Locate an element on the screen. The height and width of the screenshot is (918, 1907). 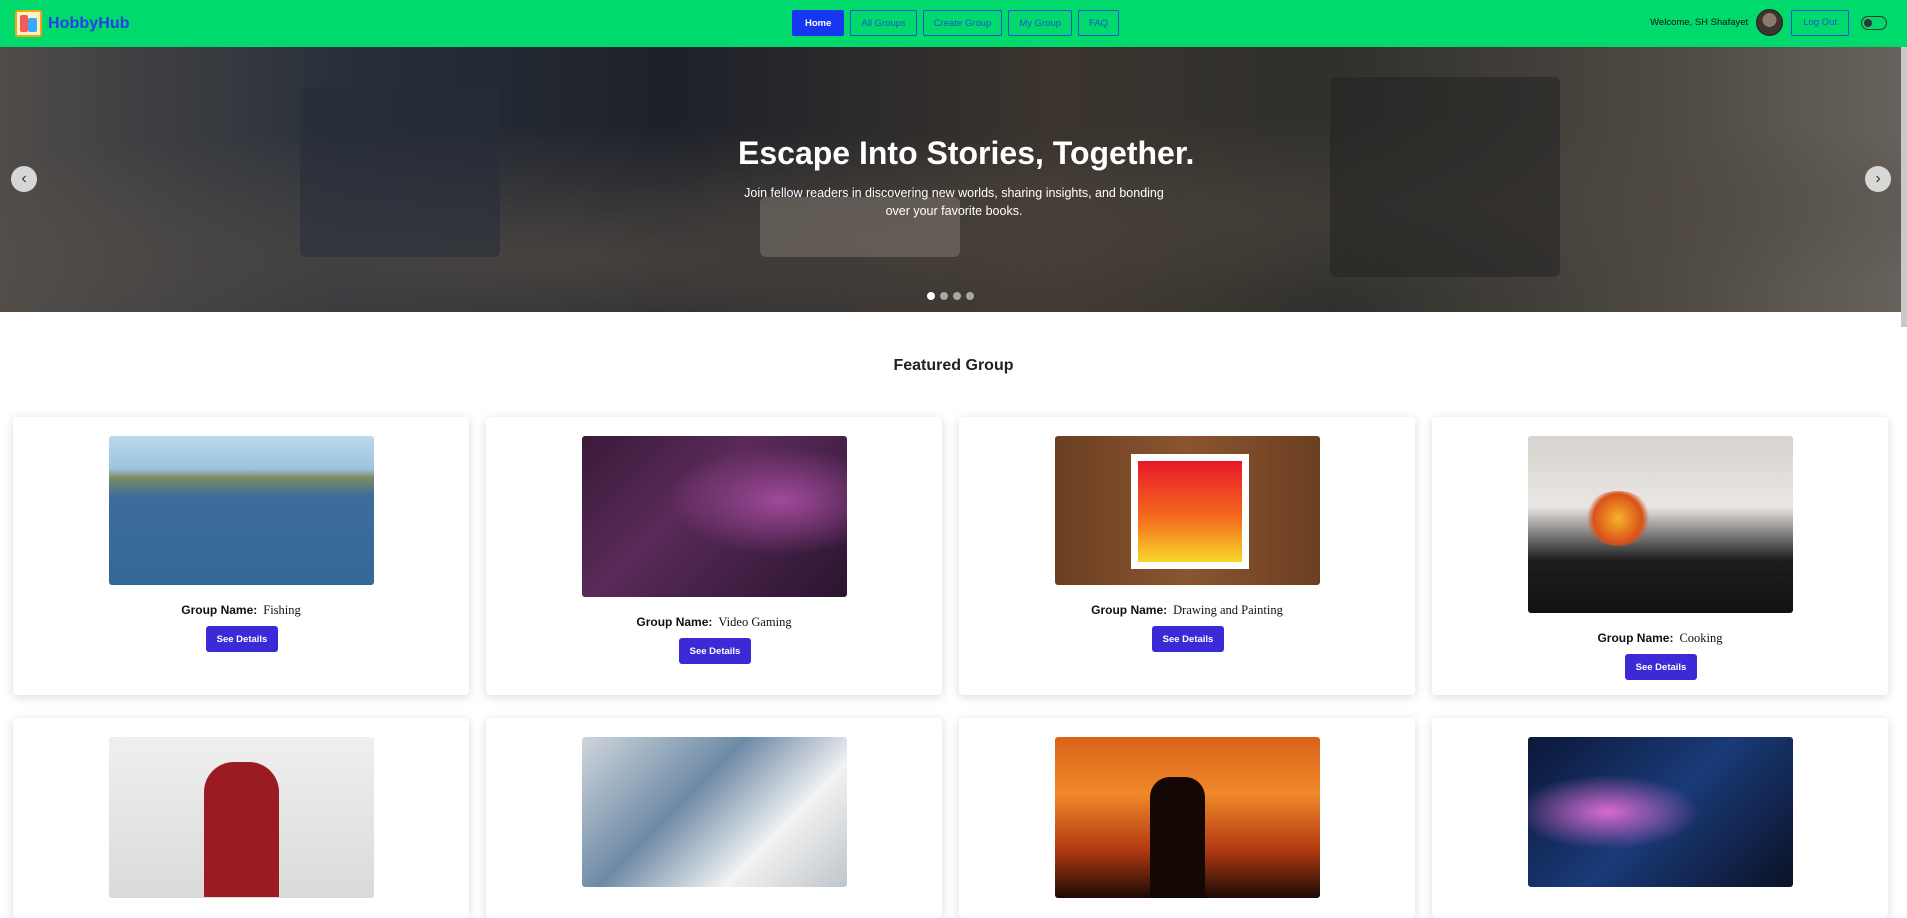
nav-my-group: My Group is located at coordinates (1040, 23).